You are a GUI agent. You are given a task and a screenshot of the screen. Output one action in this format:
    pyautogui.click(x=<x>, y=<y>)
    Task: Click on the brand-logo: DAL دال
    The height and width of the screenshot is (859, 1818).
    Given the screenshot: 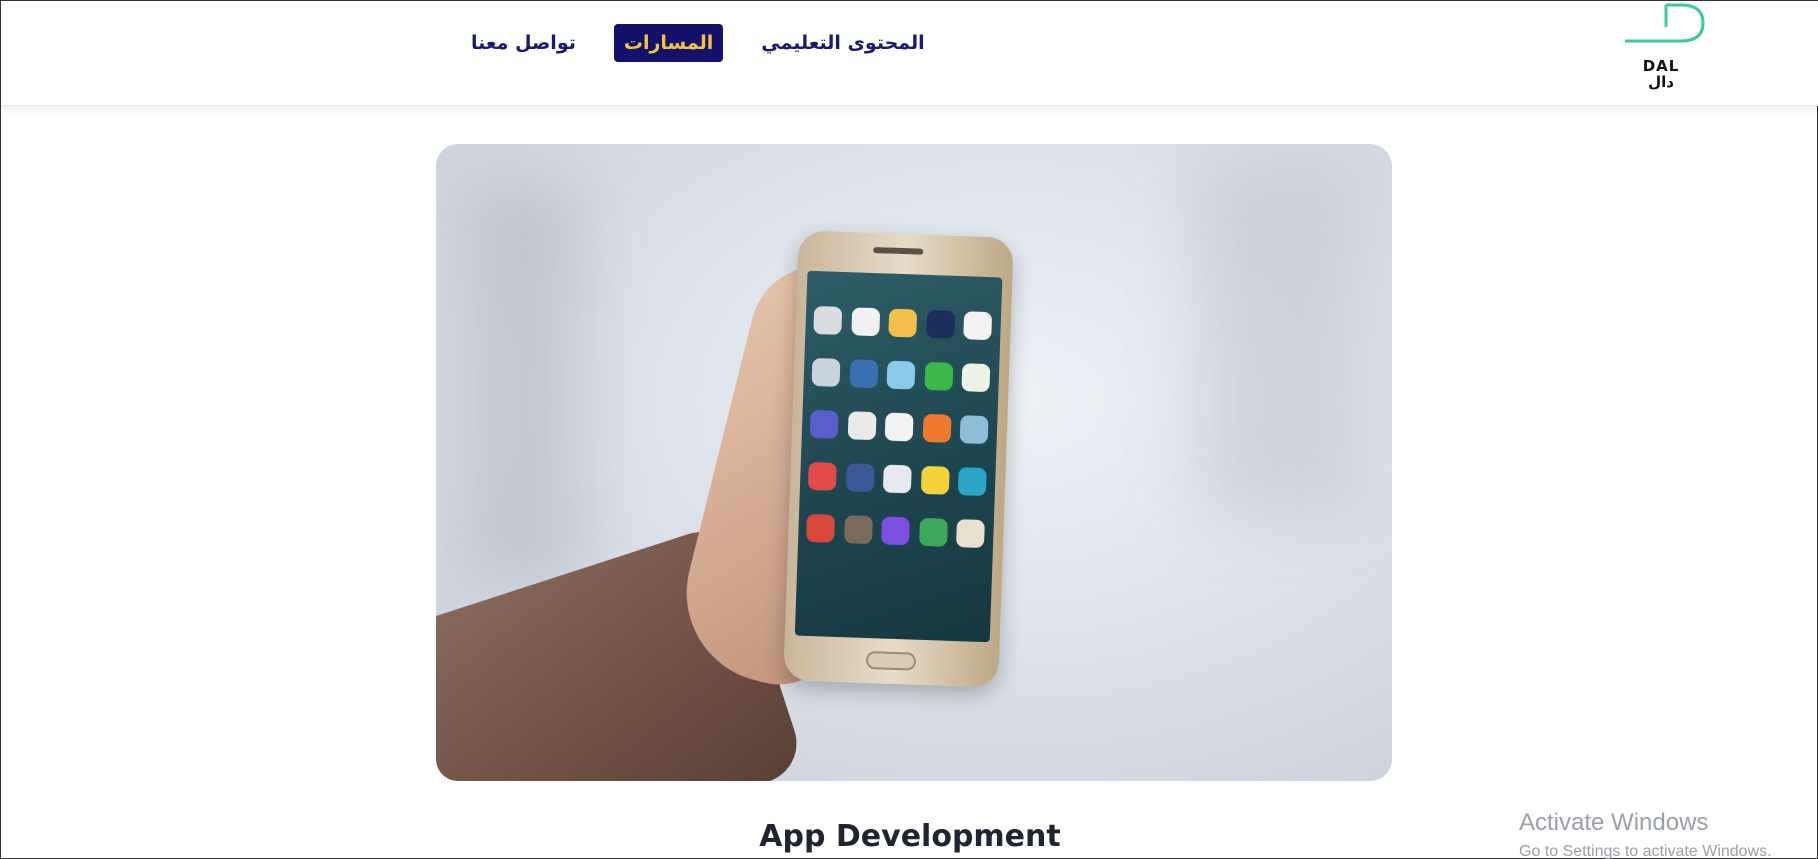 What is the action you would take?
    pyautogui.click(x=1661, y=48)
    